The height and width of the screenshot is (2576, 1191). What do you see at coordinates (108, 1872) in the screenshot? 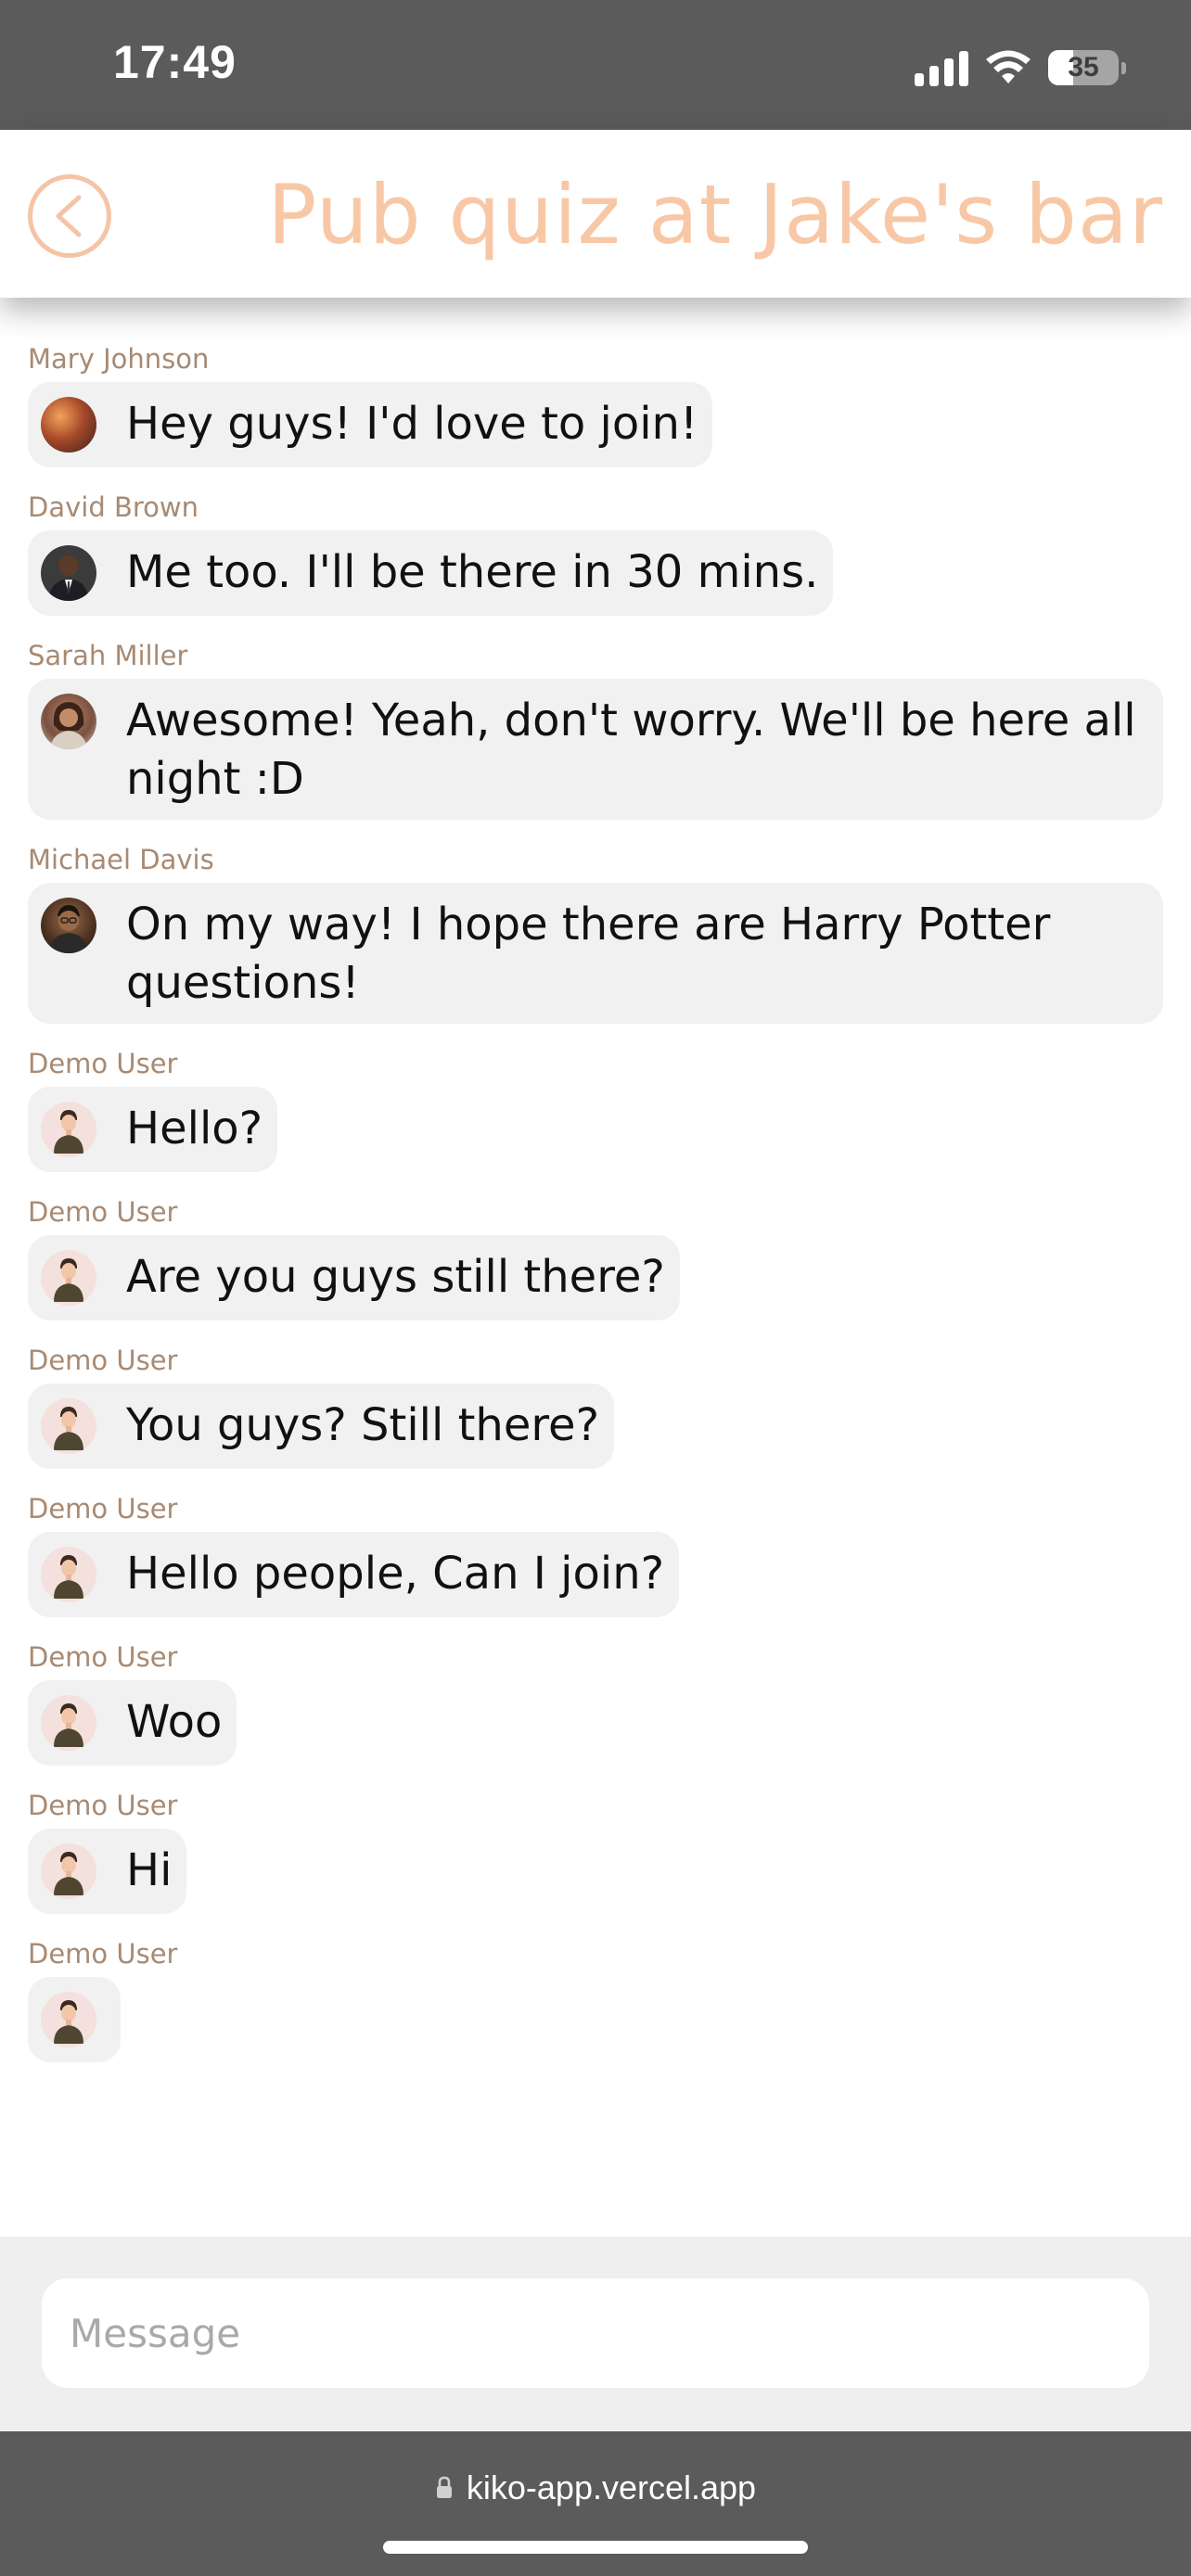
I see `message-bubble: Hi` at bounding box center [108, 1872].